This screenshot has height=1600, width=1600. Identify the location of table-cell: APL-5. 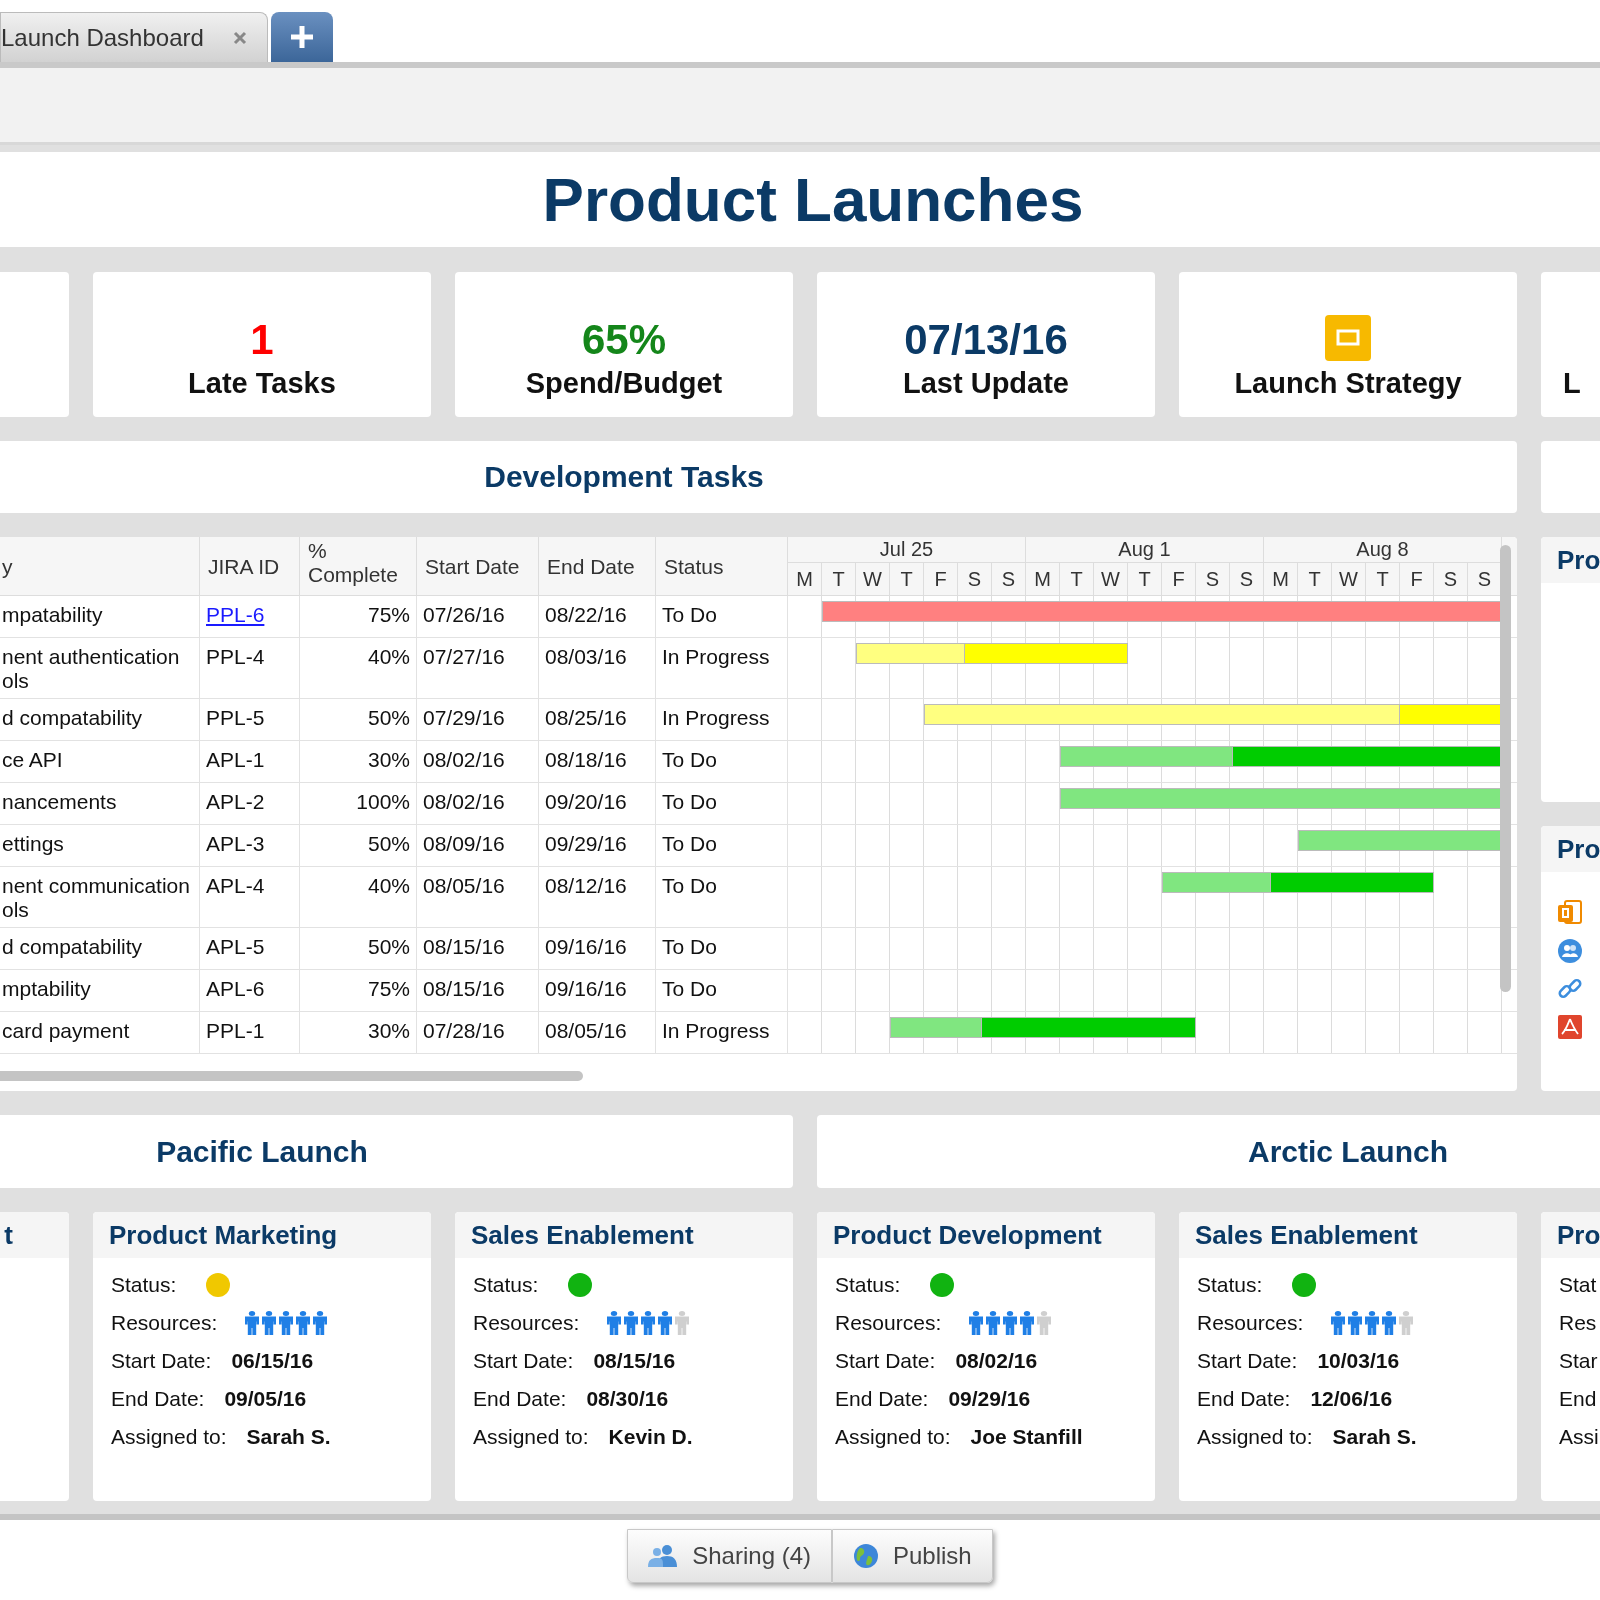
(250, 948).